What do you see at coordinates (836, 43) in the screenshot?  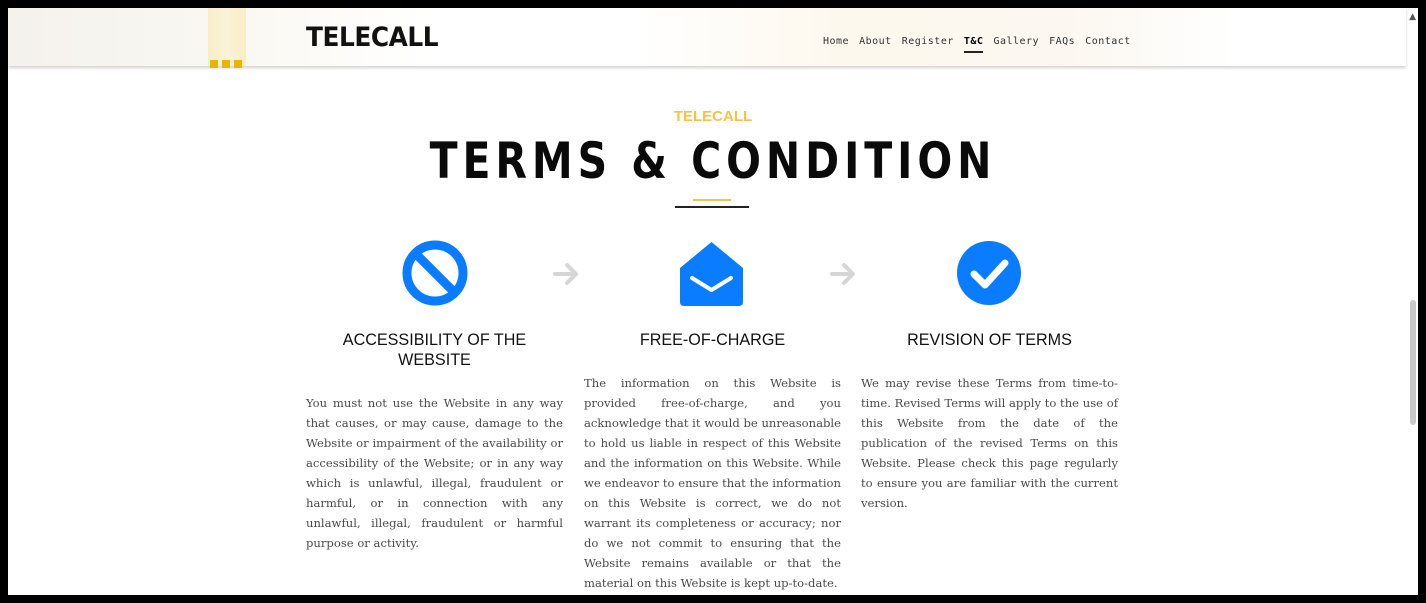 I see `nav-item-home: Home` at bounding box center [836, 43].